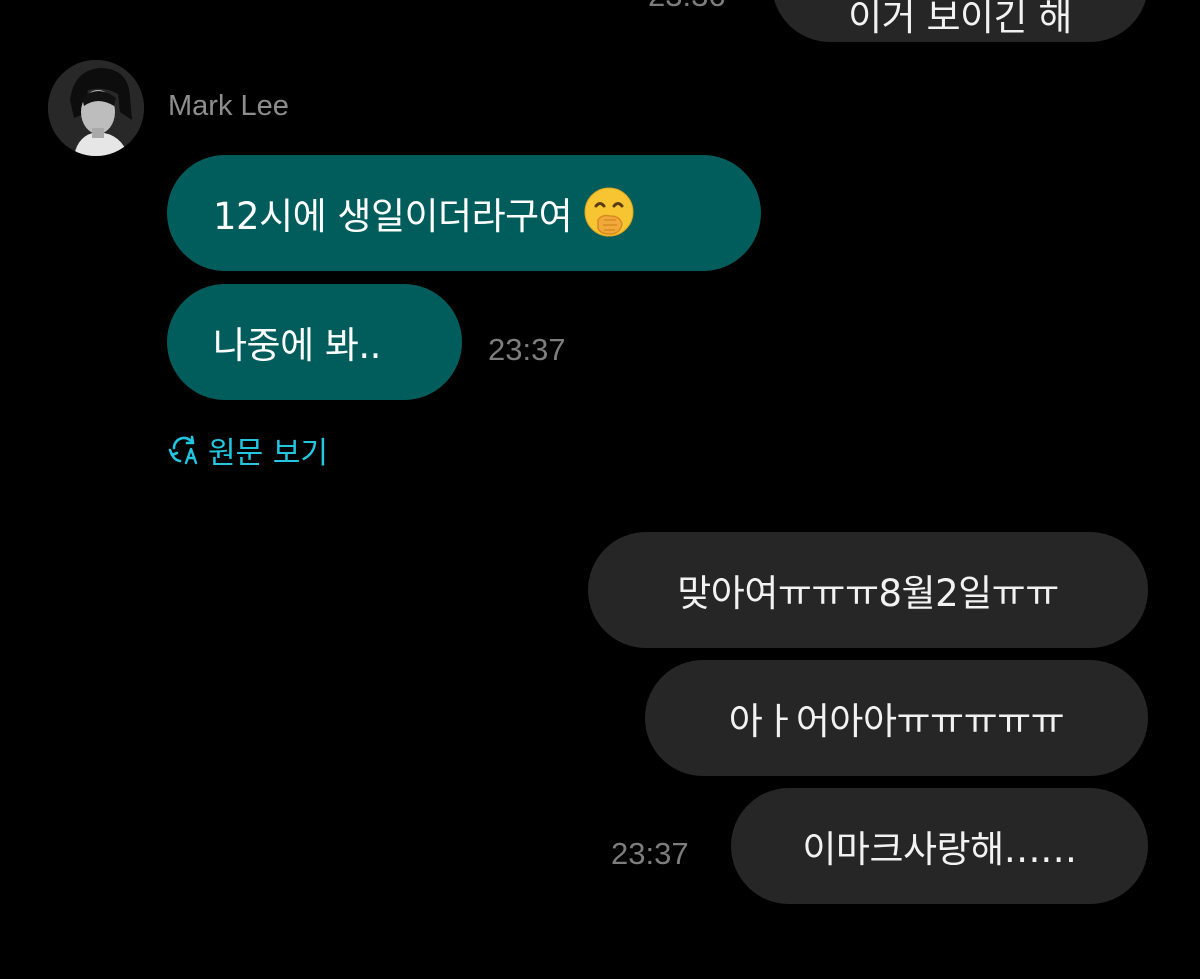 This screenshot has height=979, width=1200. I want to click on incoming-message-bubble: 나중에 봐.., so click(314, 342).